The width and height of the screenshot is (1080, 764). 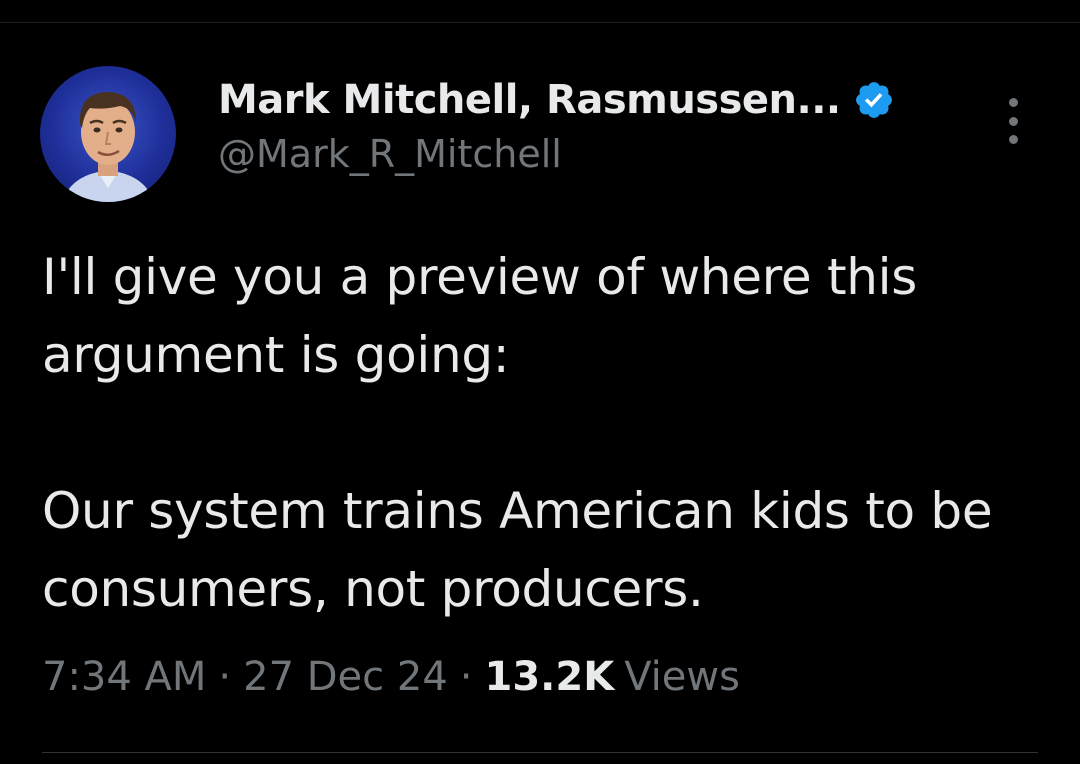 I want to click on tweet-meta: 7:34 AM · 27 Dec 24 · 13.2K Views, so click(x=391, y=677).